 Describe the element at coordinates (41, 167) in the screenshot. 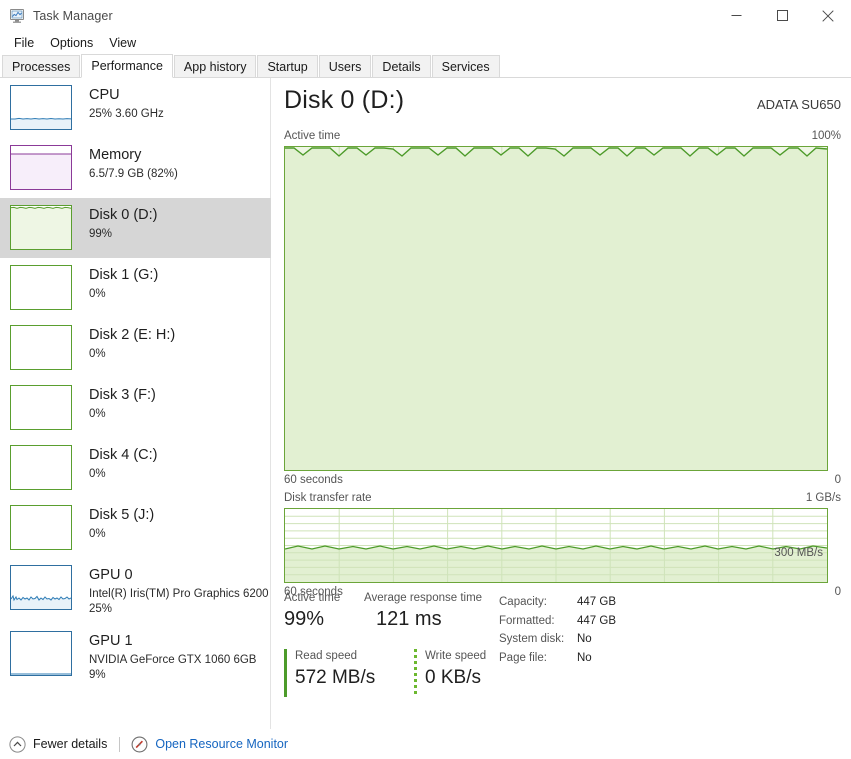

I see `memory-thumbnail` at that location.